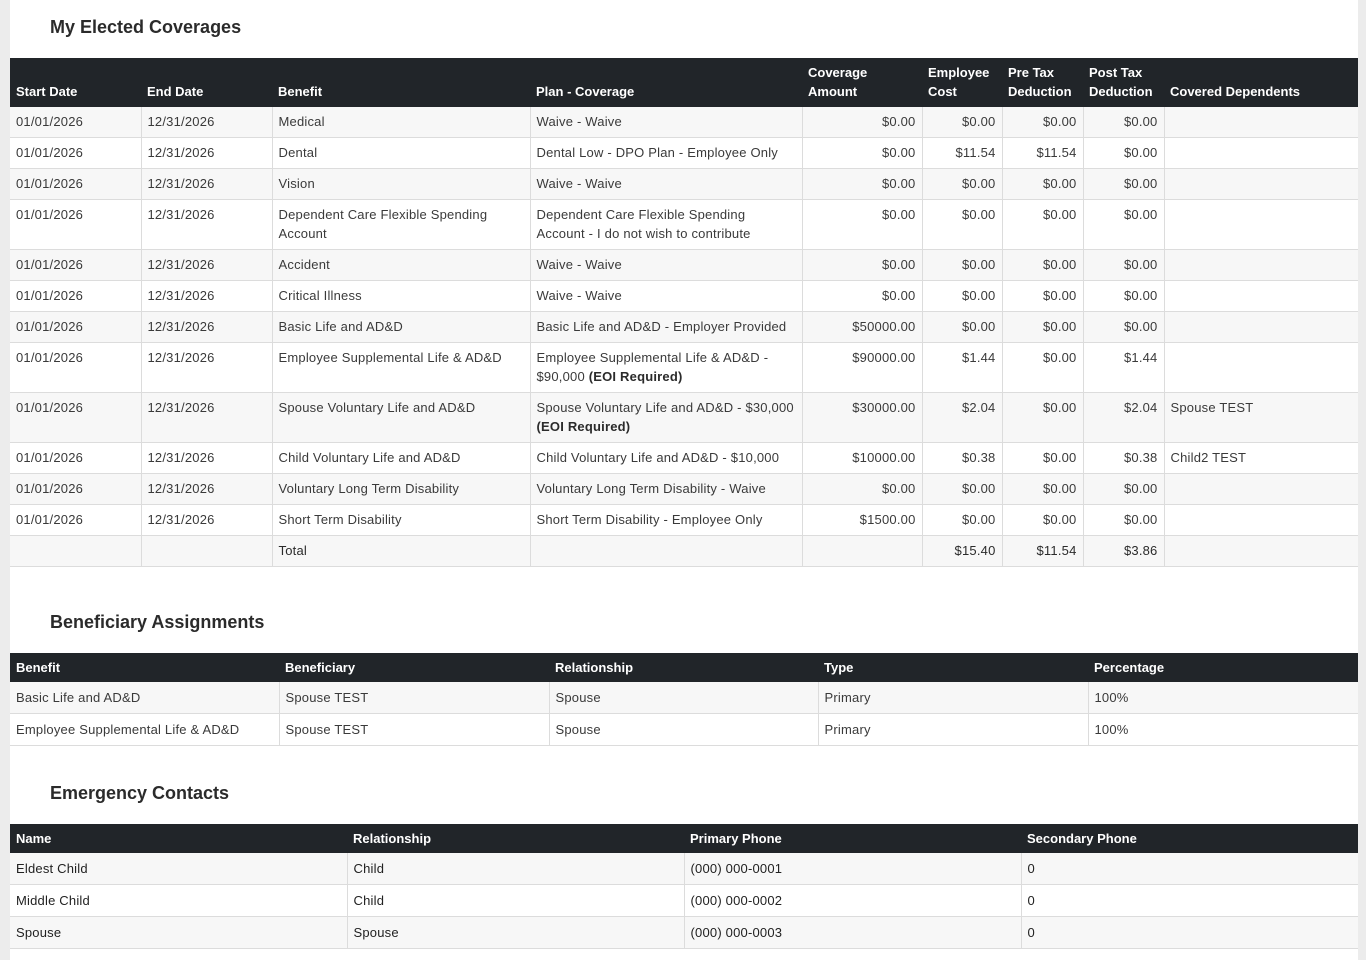 Image resolution: width=1366 pixels, height=960 pixels. Describe the element at coordinates (401, 265) in the screenshot. I see `cell-benefit: Accident` at that location.